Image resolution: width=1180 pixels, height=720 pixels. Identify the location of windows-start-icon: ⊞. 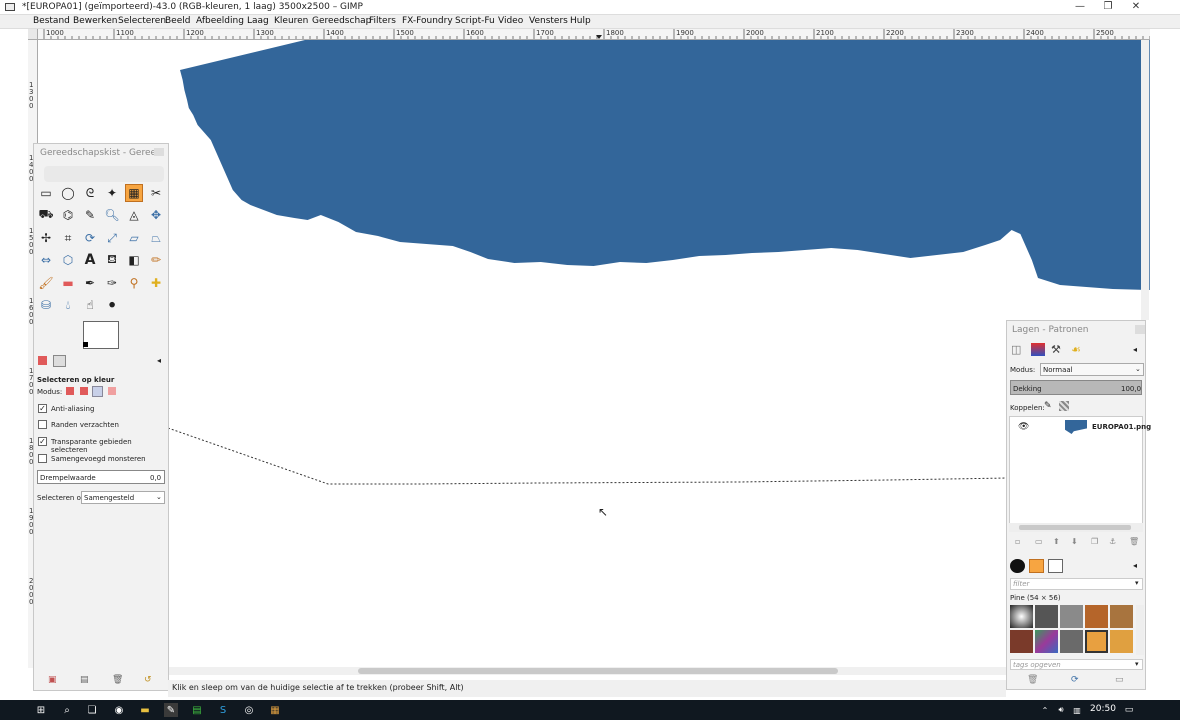
(41, 710).